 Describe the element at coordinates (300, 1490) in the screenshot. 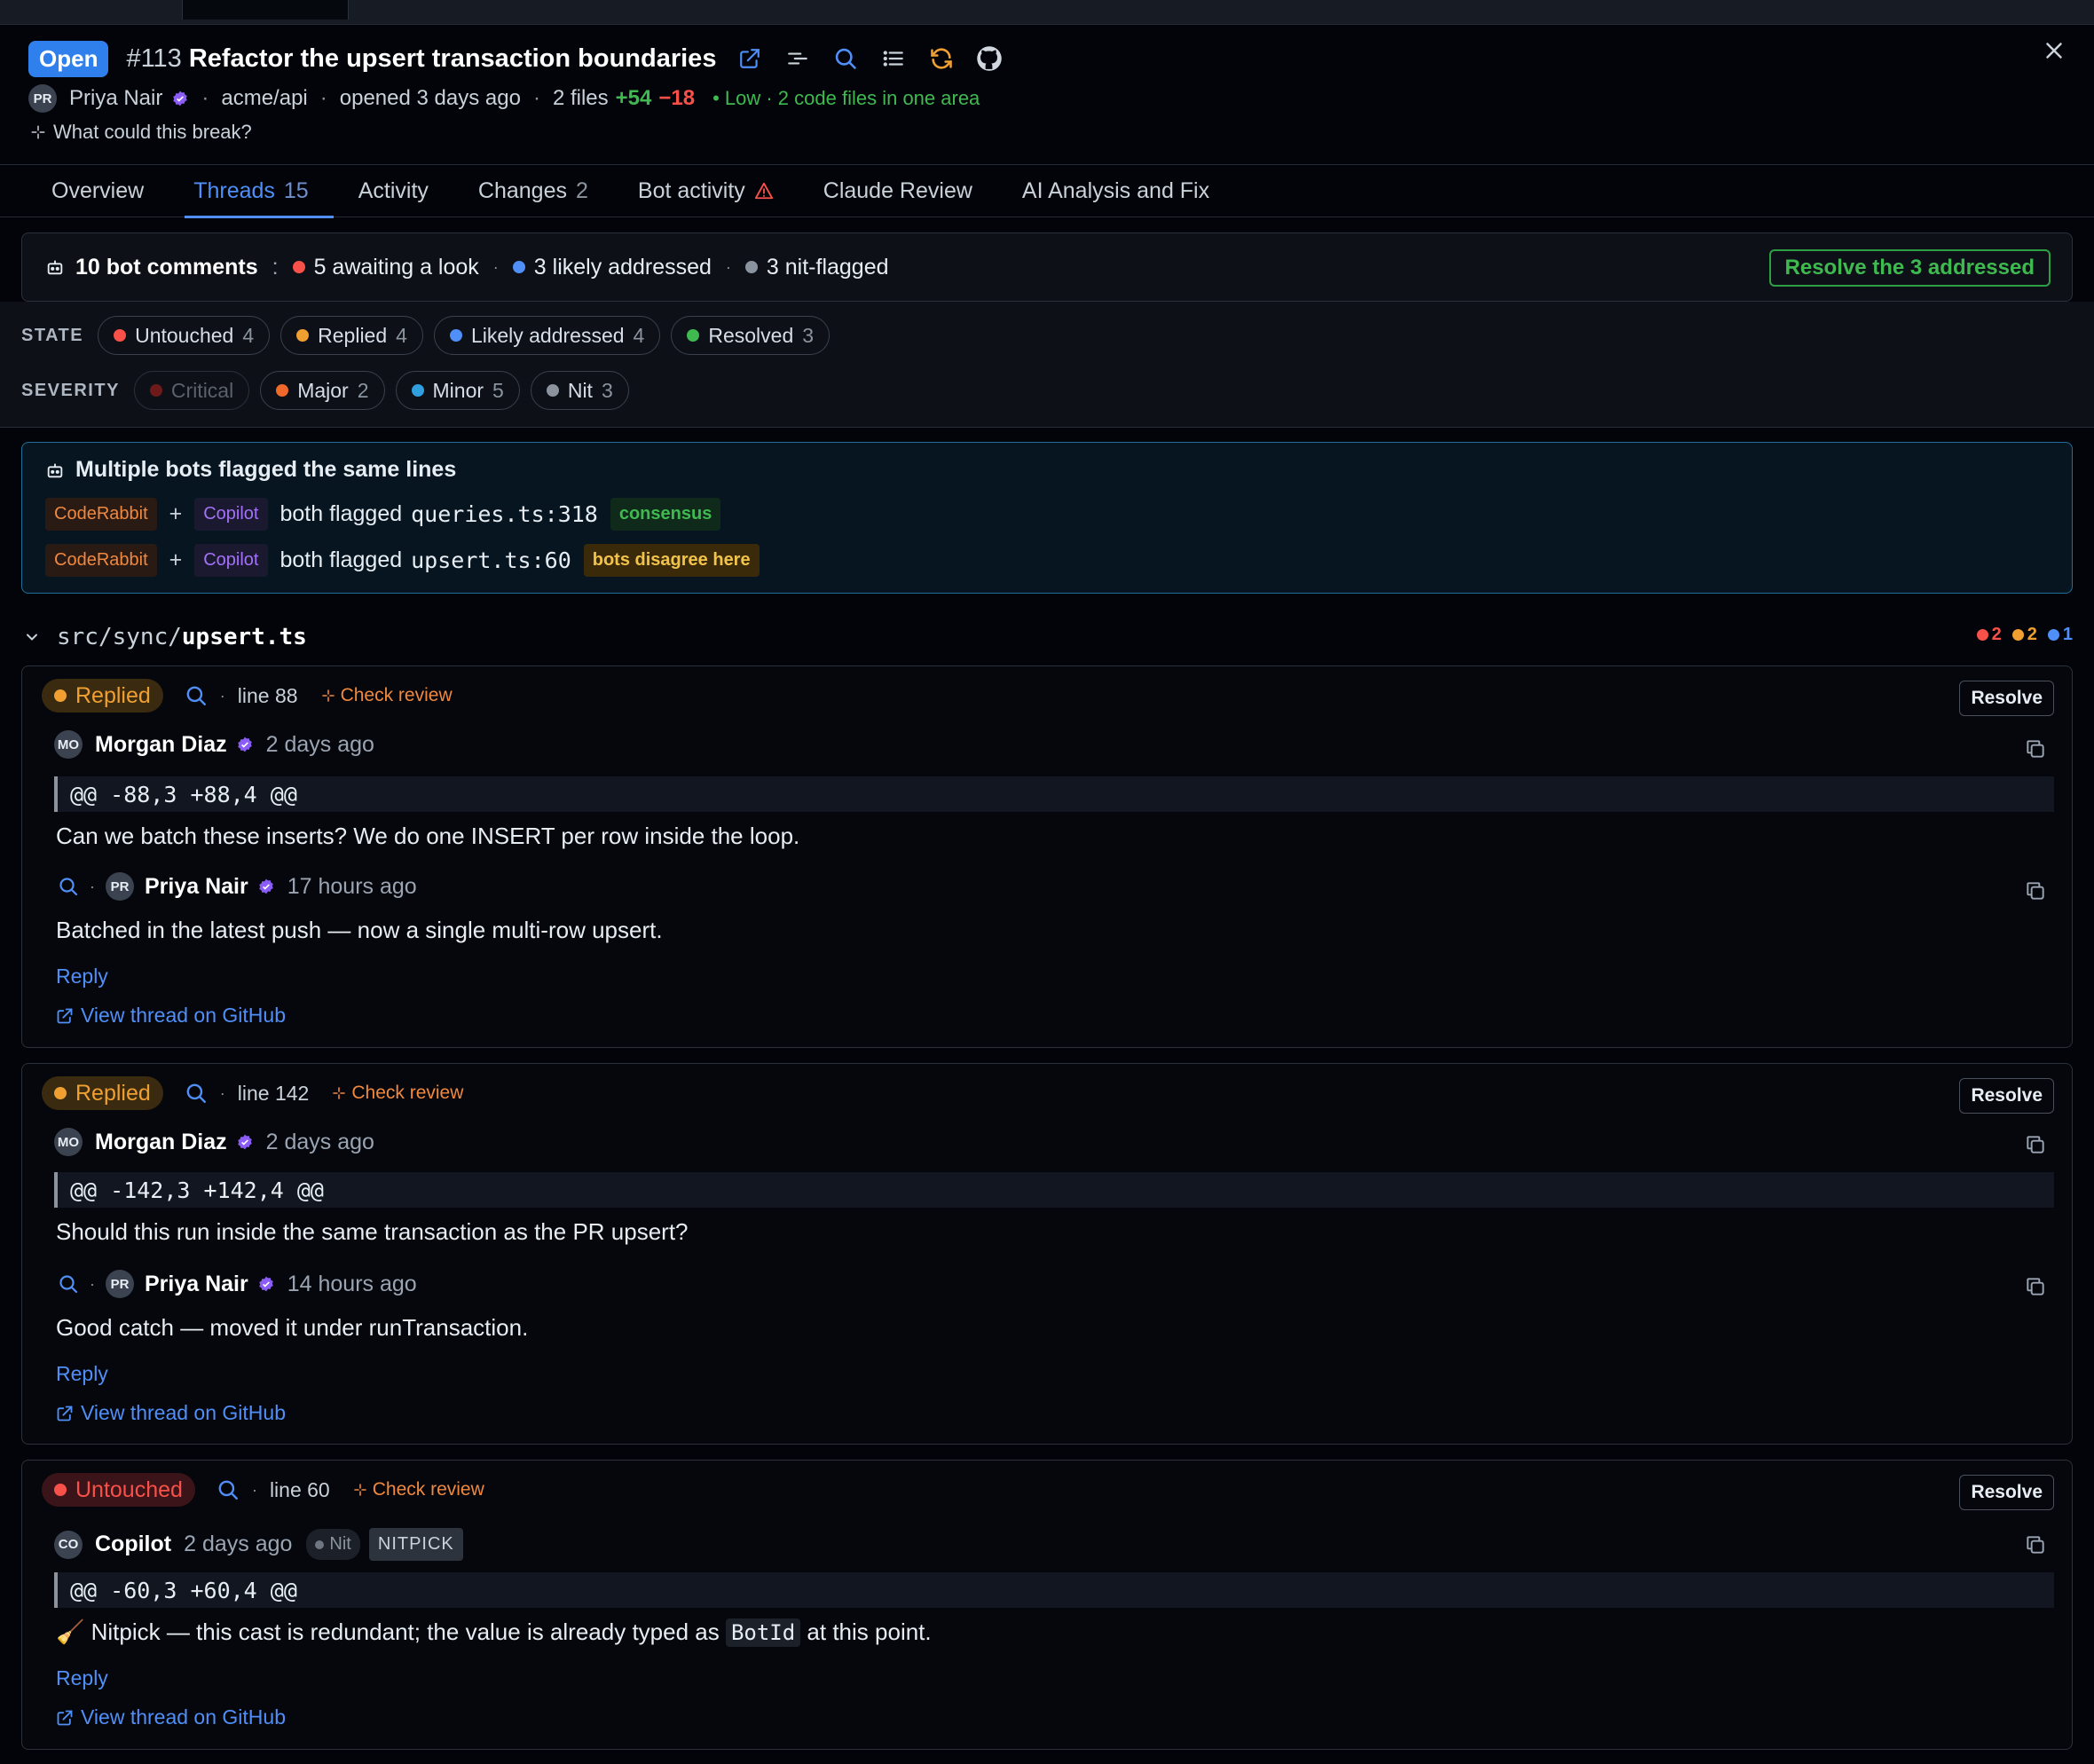

I see `line-number: line 60` at that location.